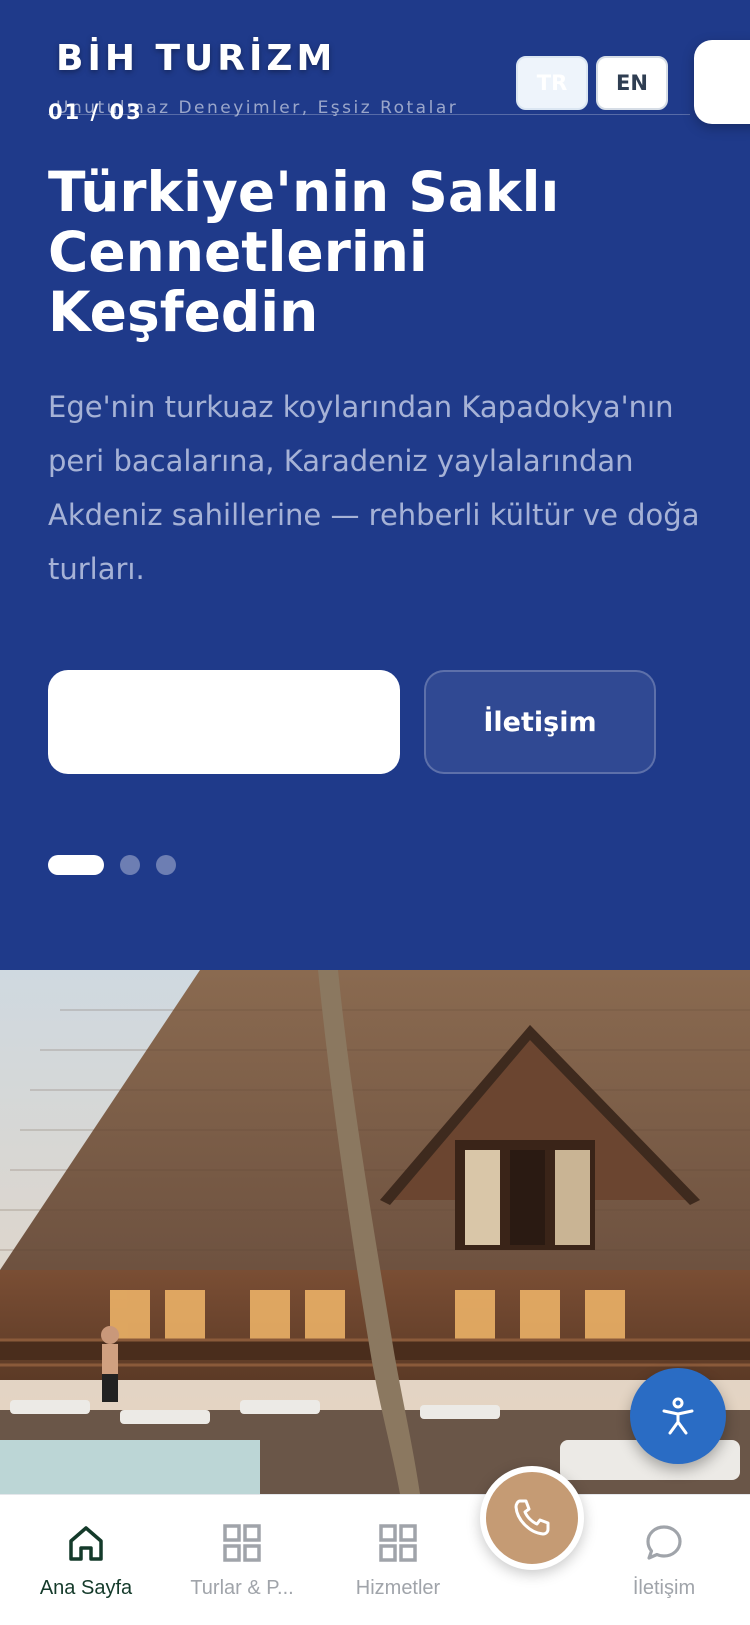 The width and height of the screenshot is (750, 1625). What do you see at coordinates (76, 865) in the screenshot?
I see `slide-dot-active` at bounding box center [76, 865].